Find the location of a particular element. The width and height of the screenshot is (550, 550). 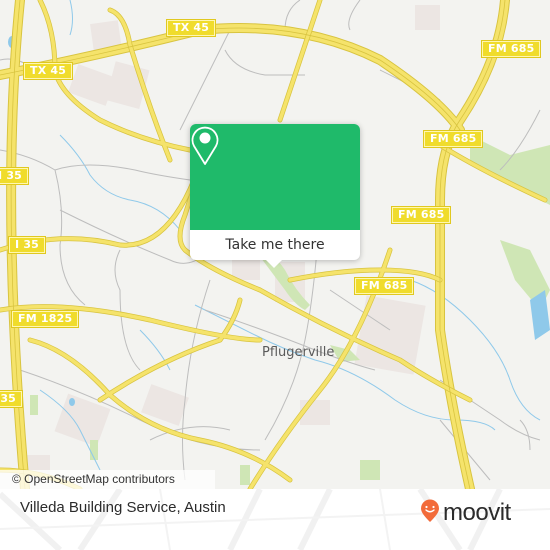

road-shield-fm1825: FM 1825 is located at coordinates (45, 319).